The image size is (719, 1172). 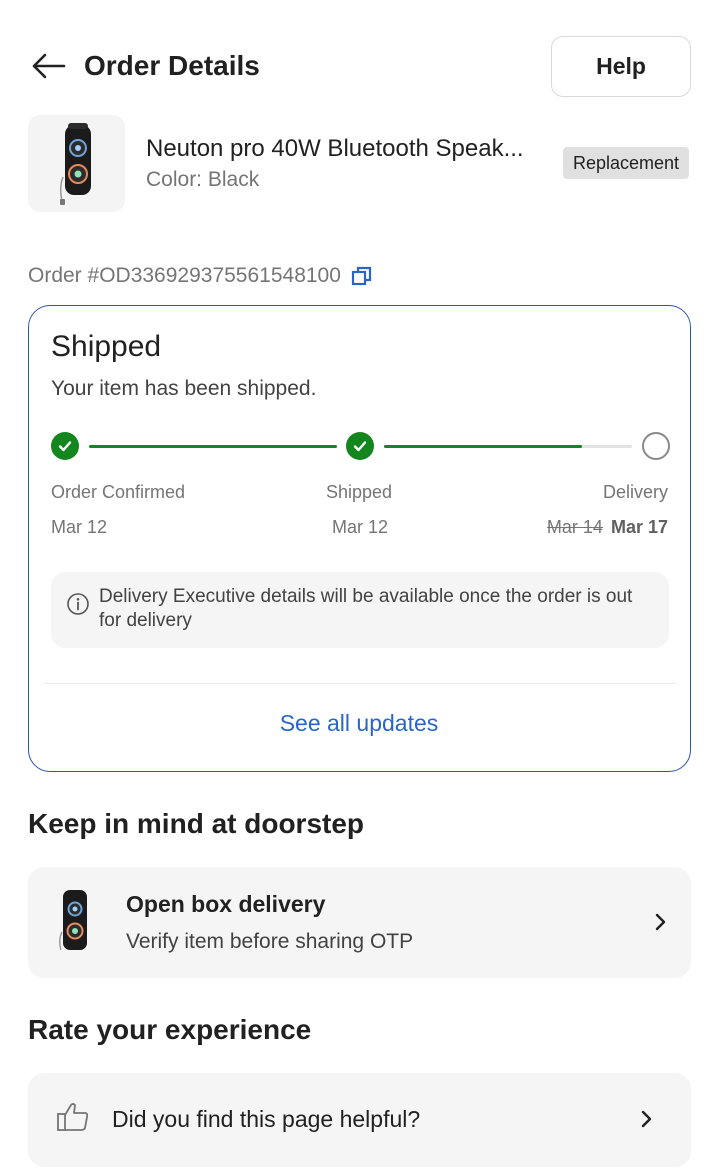 I want to click on progress-tracker, so click(x=360, y=447).